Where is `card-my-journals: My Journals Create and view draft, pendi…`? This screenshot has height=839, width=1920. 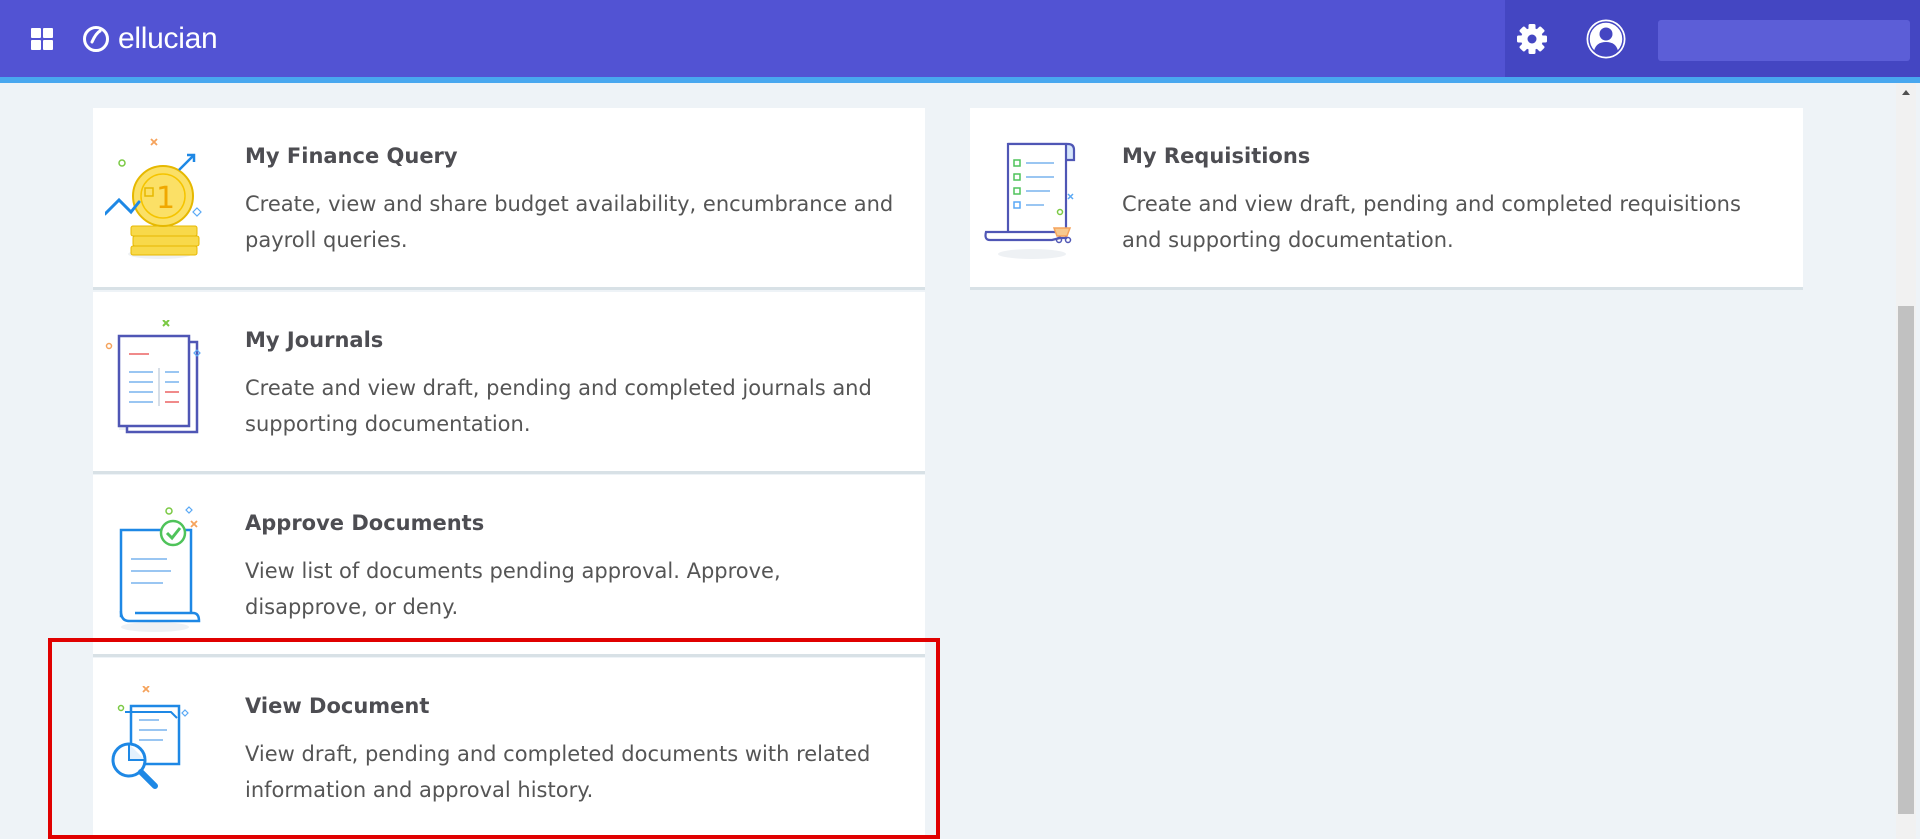
card-my-journals: My Journals Create and view draft, pendi… is located at coordinates (509, 383).